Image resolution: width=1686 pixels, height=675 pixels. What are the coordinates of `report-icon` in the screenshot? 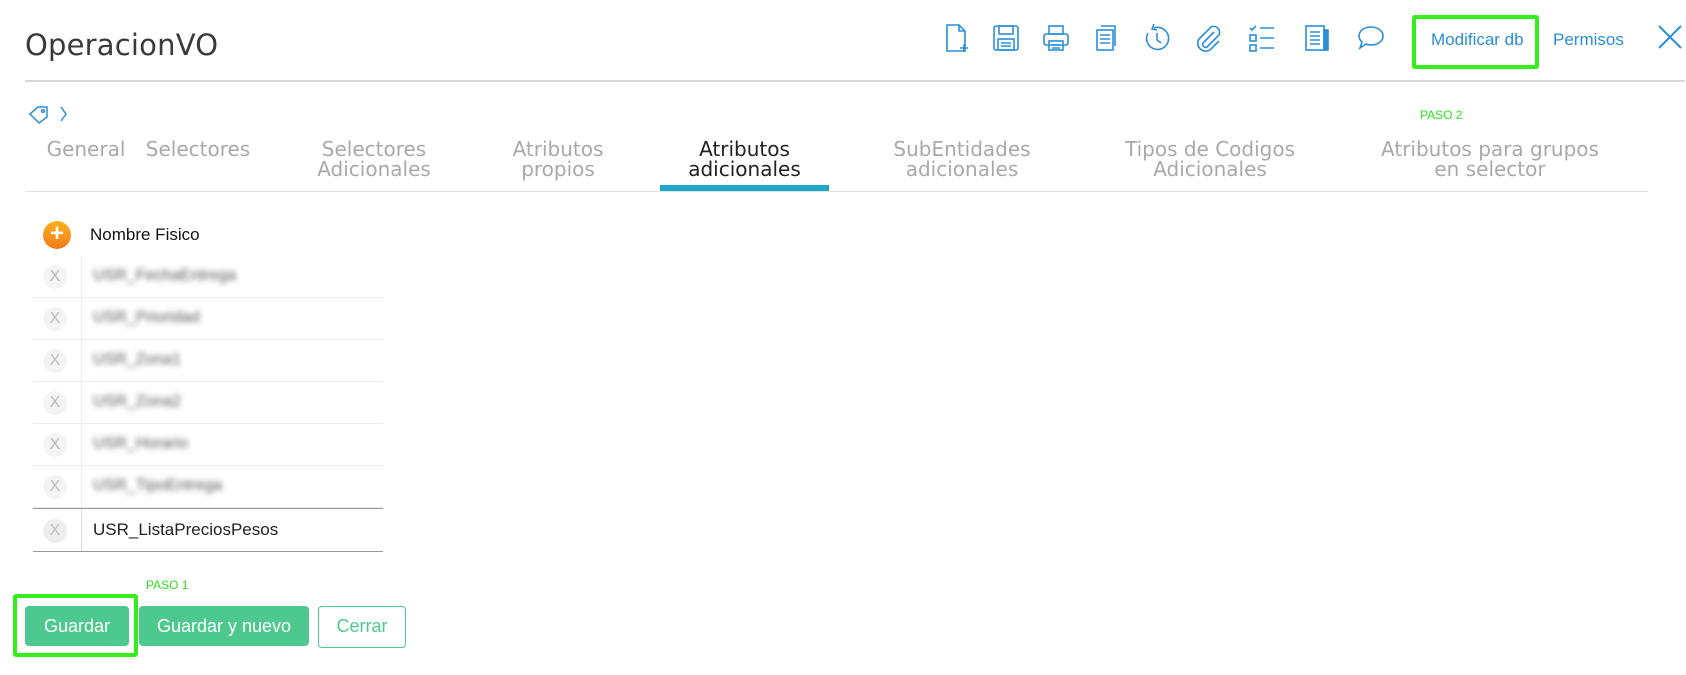 It's located at (1316, 38).